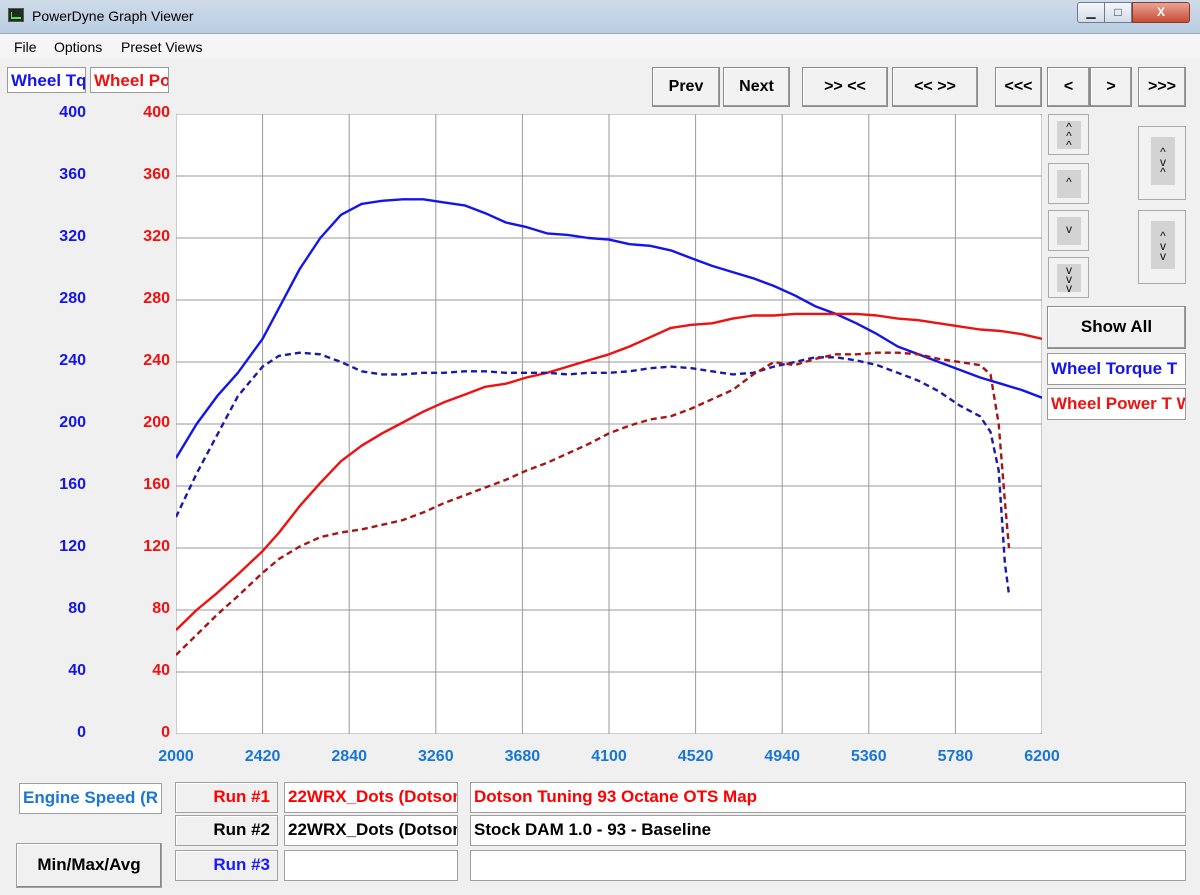  What do you see at coordinates (371, 865) in the screenshot?
I see `run-3-file` at bounding box center [371, 865].